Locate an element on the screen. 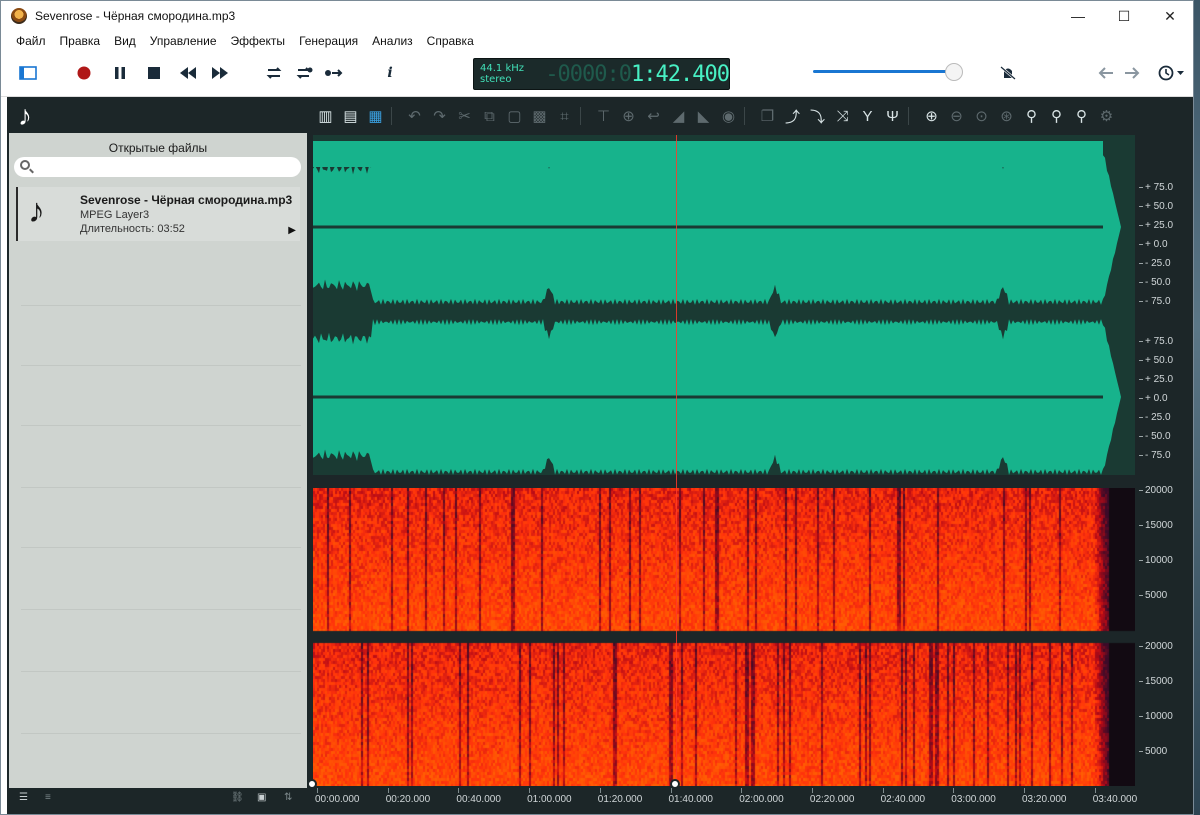  zoom-fit-icon: ⊙ is located at coordinates (981, 116).